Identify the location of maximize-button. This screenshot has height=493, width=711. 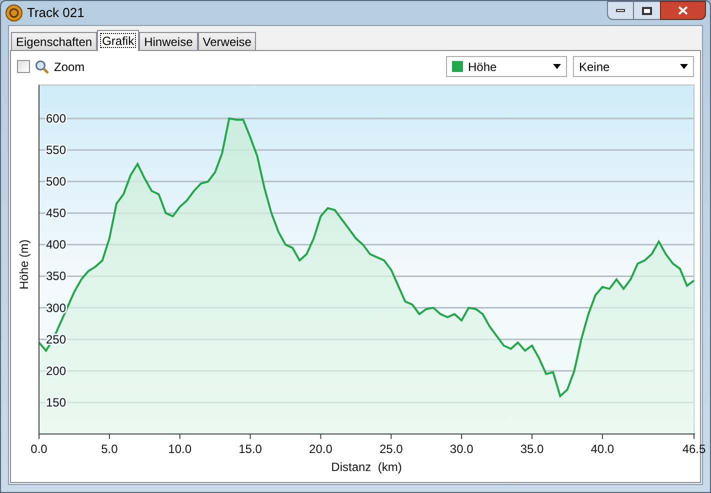
(647, 10).